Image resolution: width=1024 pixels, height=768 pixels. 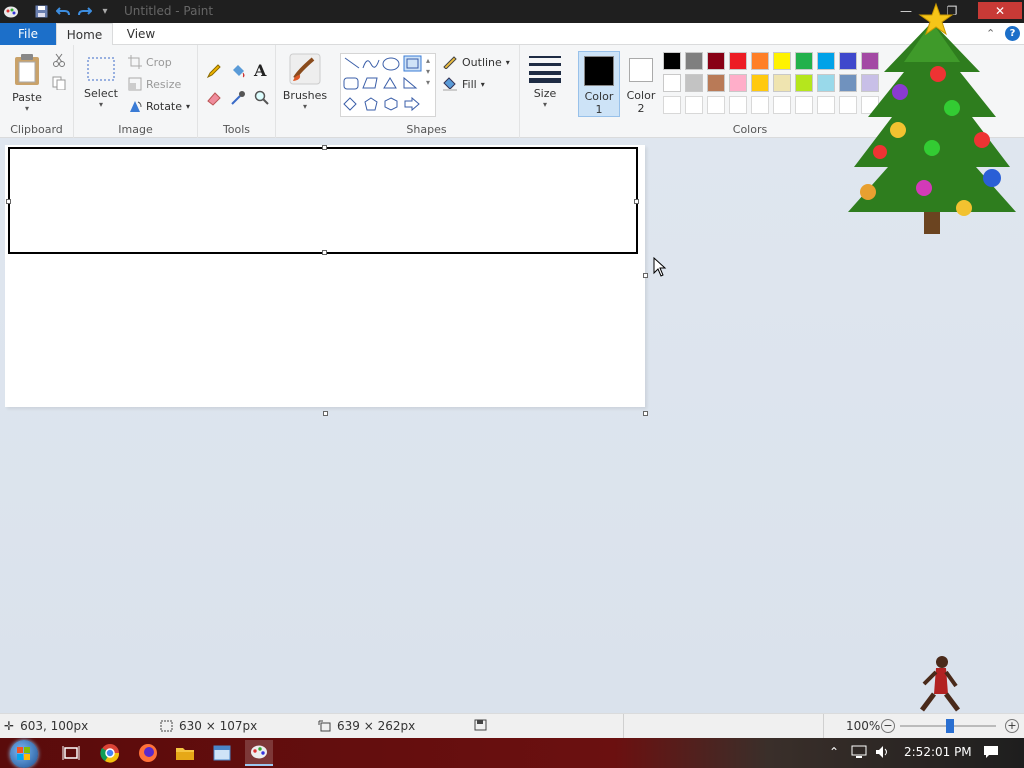 I want to click on volume-icon, so click(x=883, y=753).